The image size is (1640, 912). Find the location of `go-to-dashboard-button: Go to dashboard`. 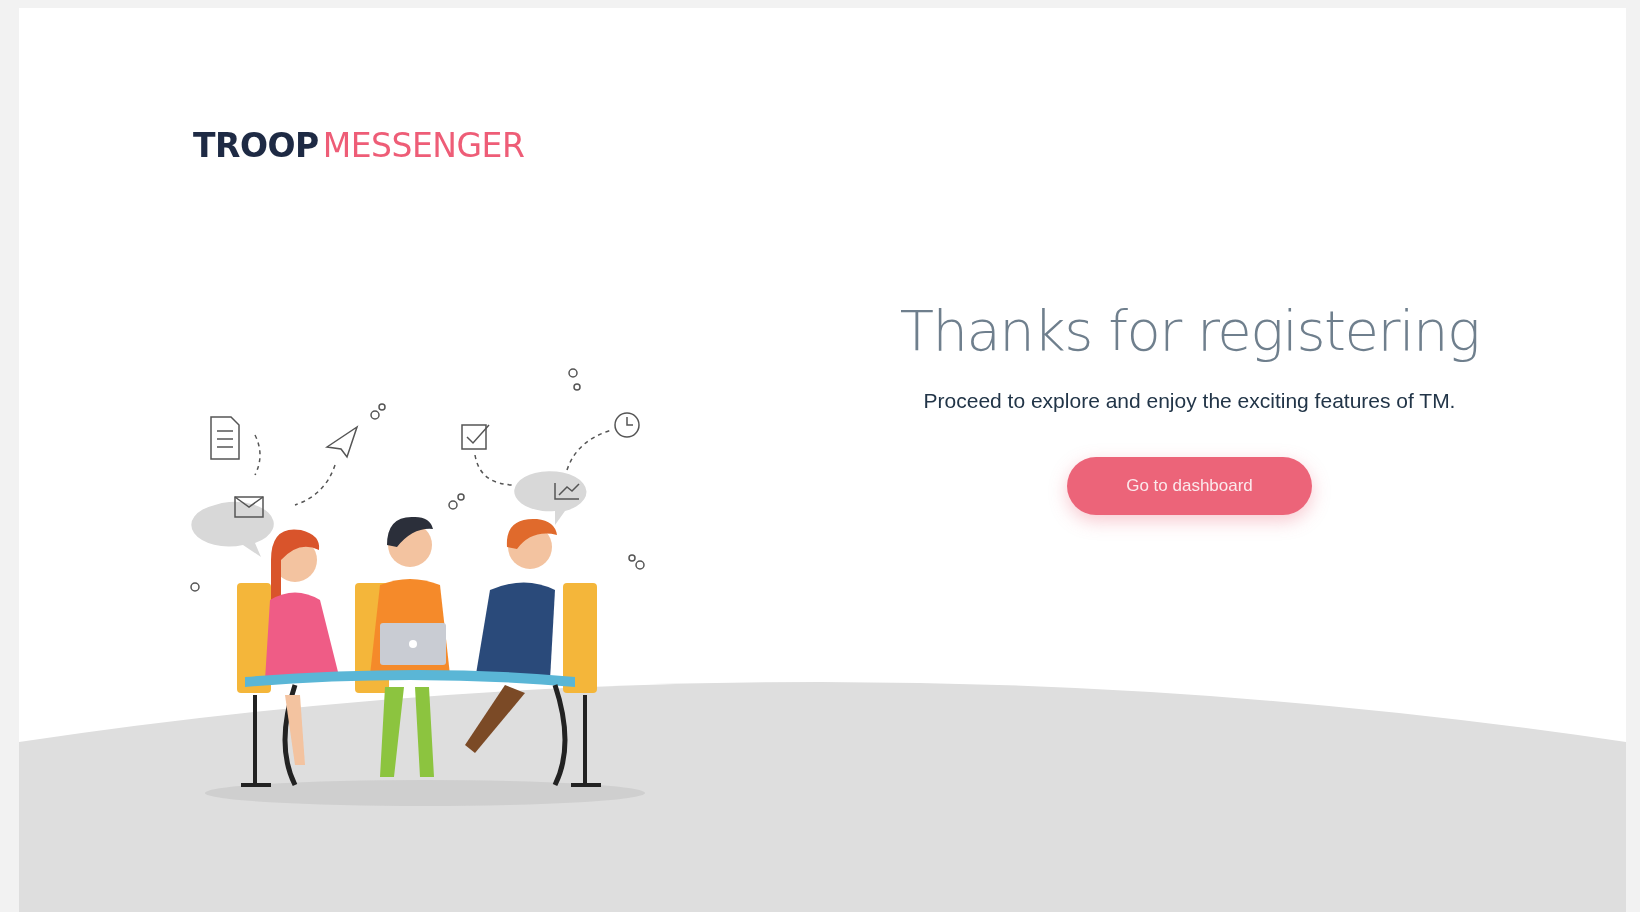

go-to-dashboard-button: Go to dashboard is located at coordinates (1189, 486).